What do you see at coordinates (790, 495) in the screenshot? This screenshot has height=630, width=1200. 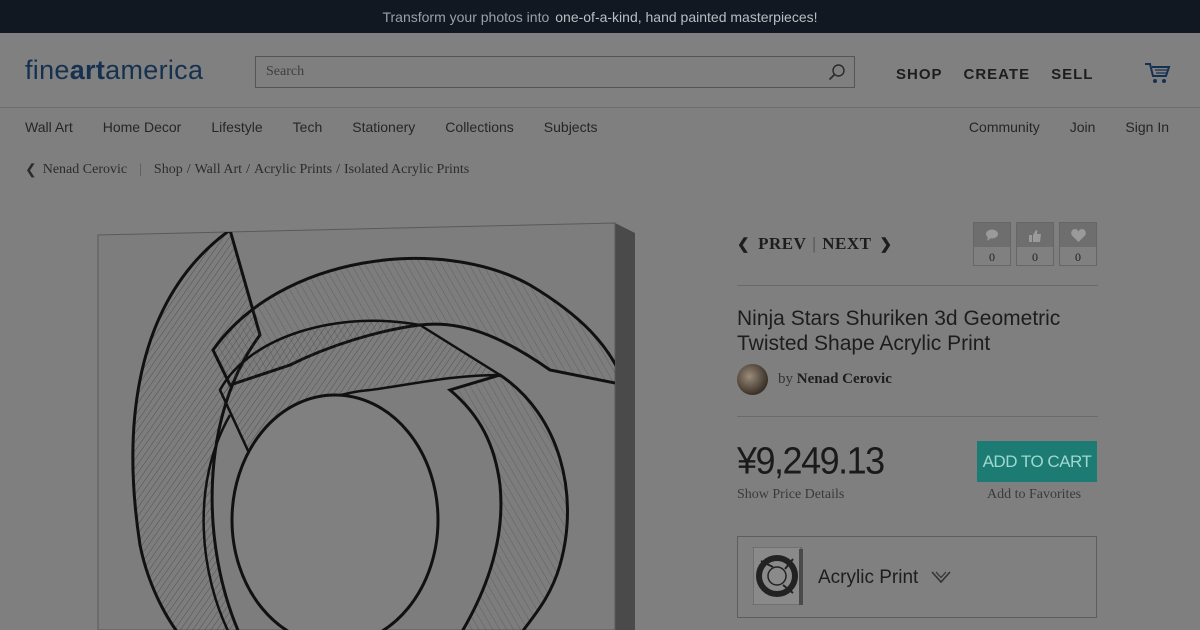 I see `show-price-details-link: Show Price Details` at bounding box center [790, 495].